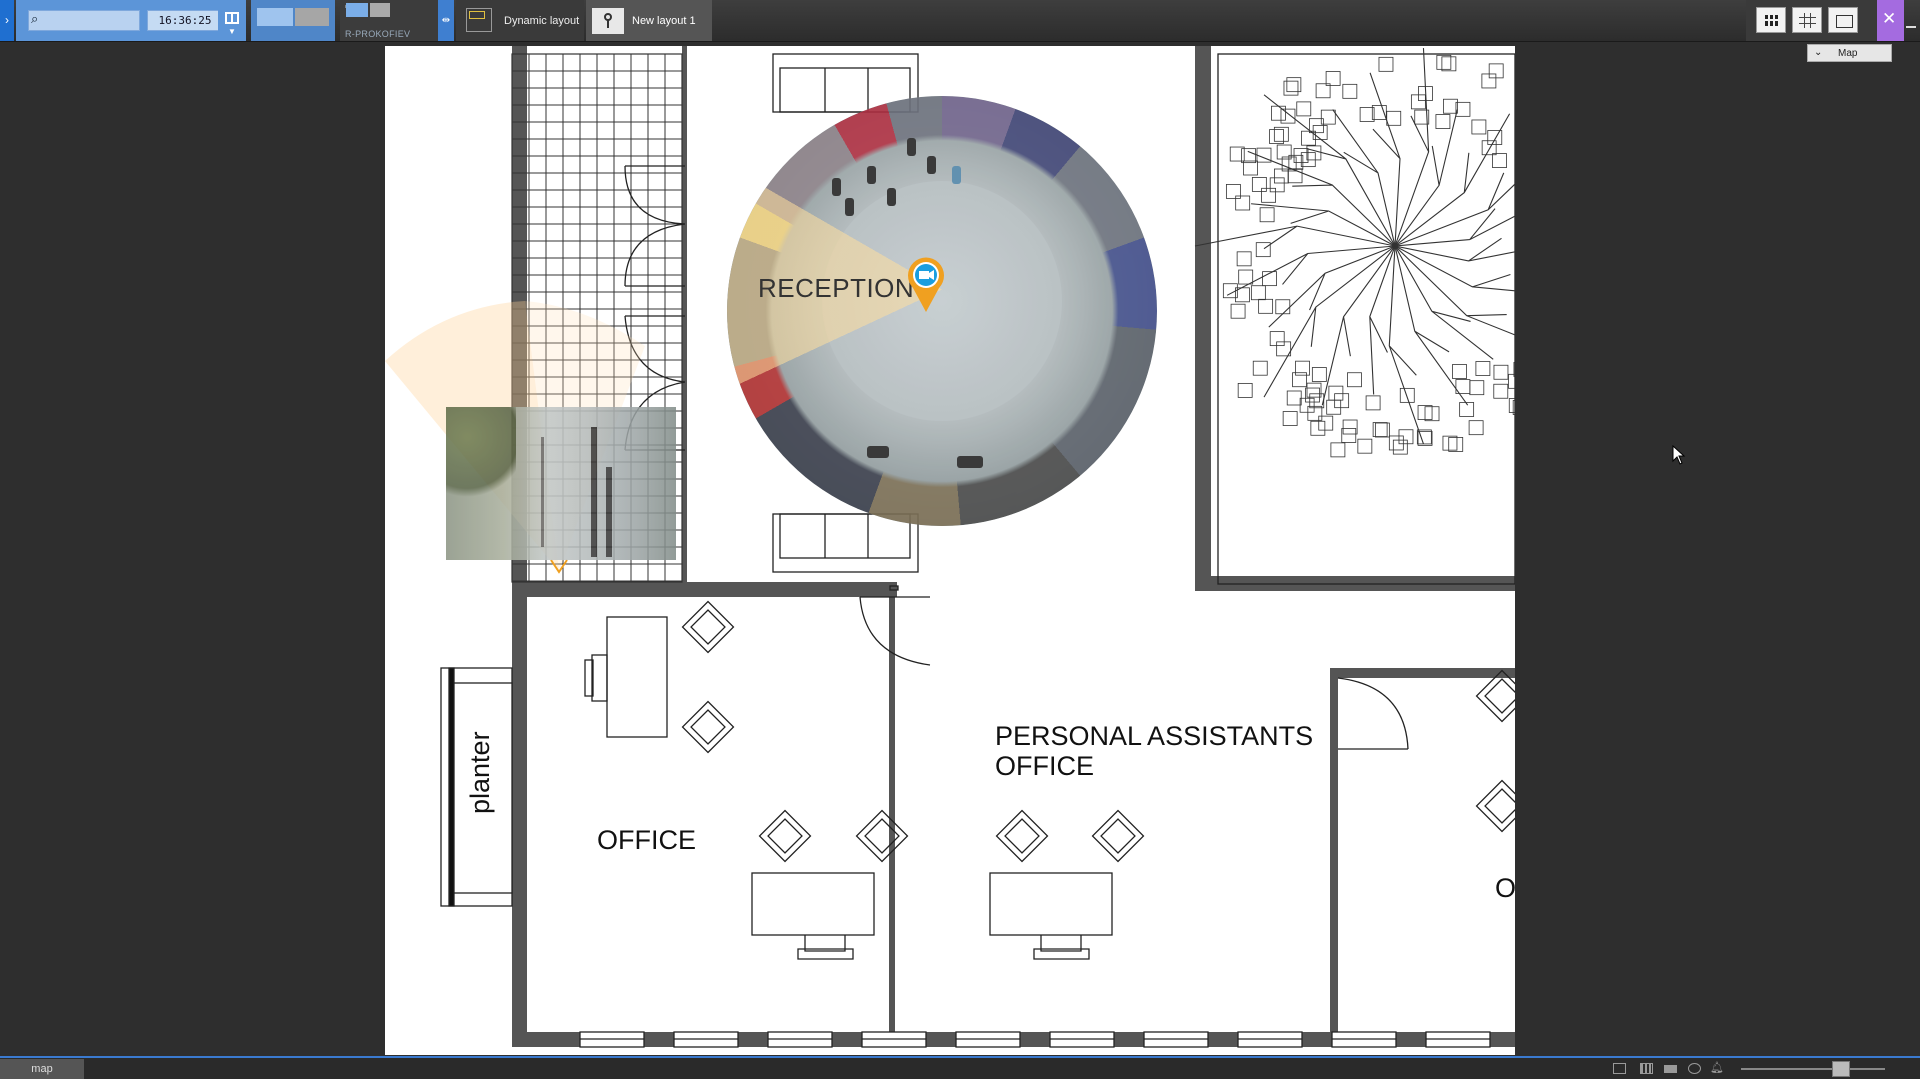 The height and width of the screenshot is (1079, 1920). What do you see at coordinates (1679, 455) in the screenshot?
I see `mouse-cursor-icon` at bounding box center [1679, 455].